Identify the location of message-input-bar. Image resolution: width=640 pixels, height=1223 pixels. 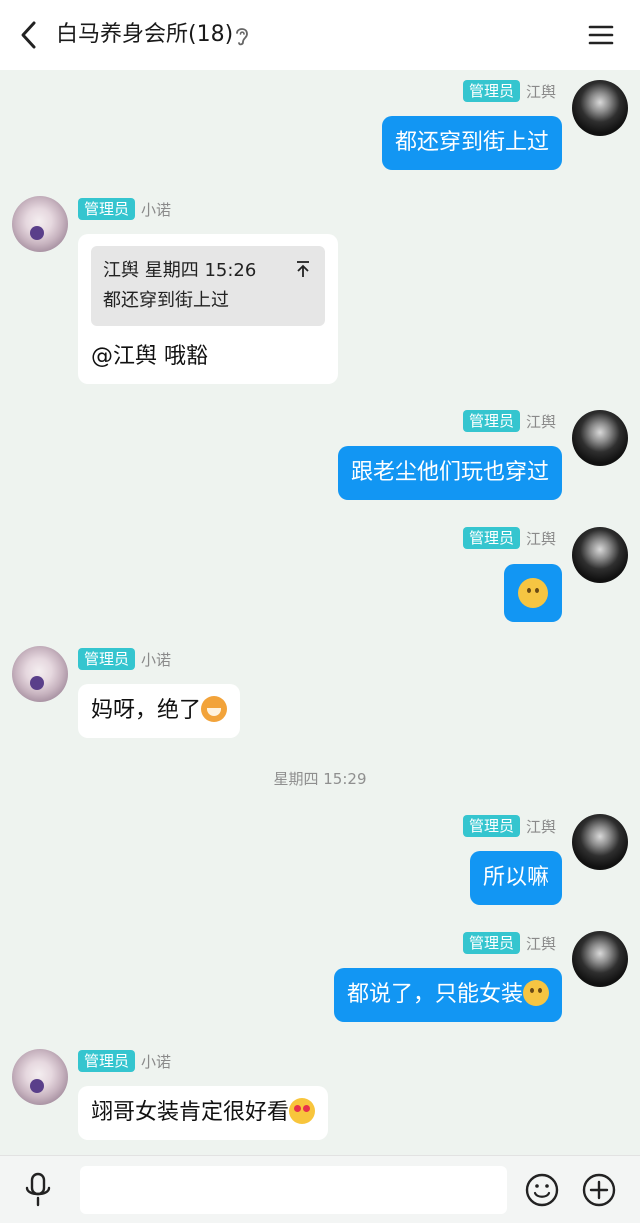
(320, 1189).